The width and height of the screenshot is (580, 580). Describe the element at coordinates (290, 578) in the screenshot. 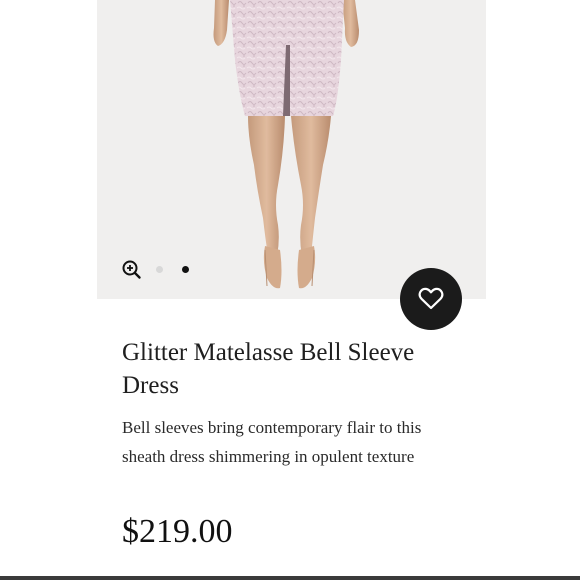

I see `bottom-divider` at that location.